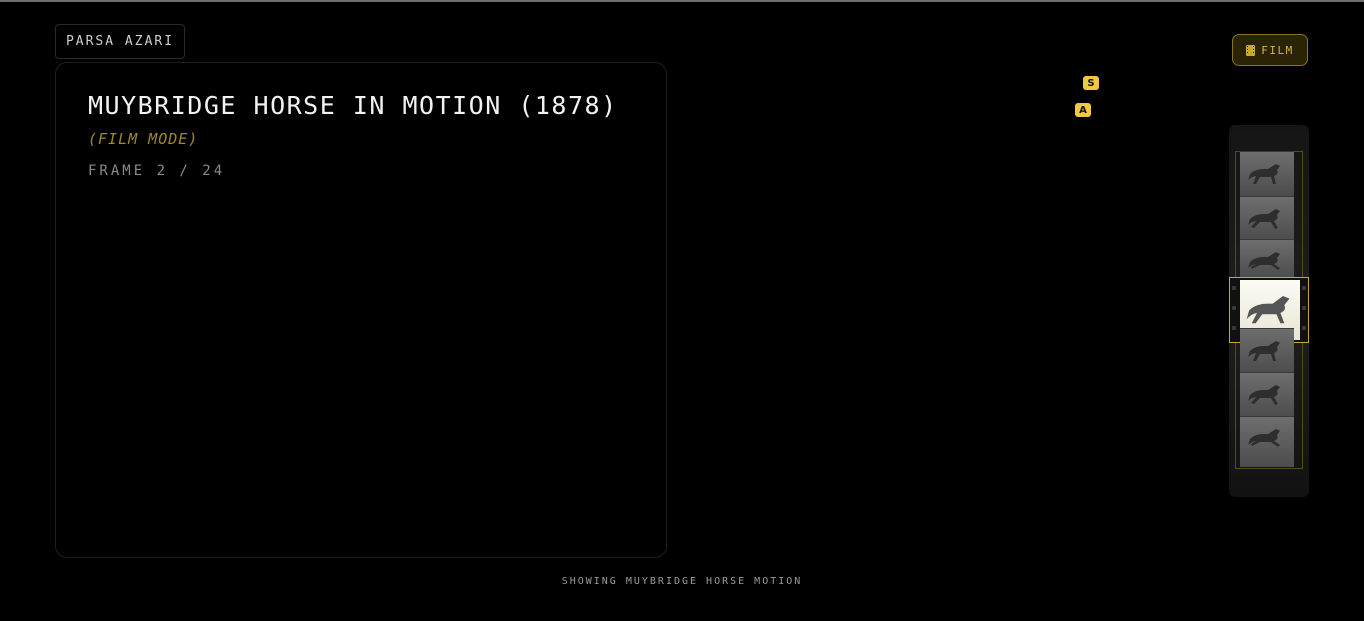  Describe the element at coordinates (1251, 50) in the screenshot. I see `film-icon` at that location.